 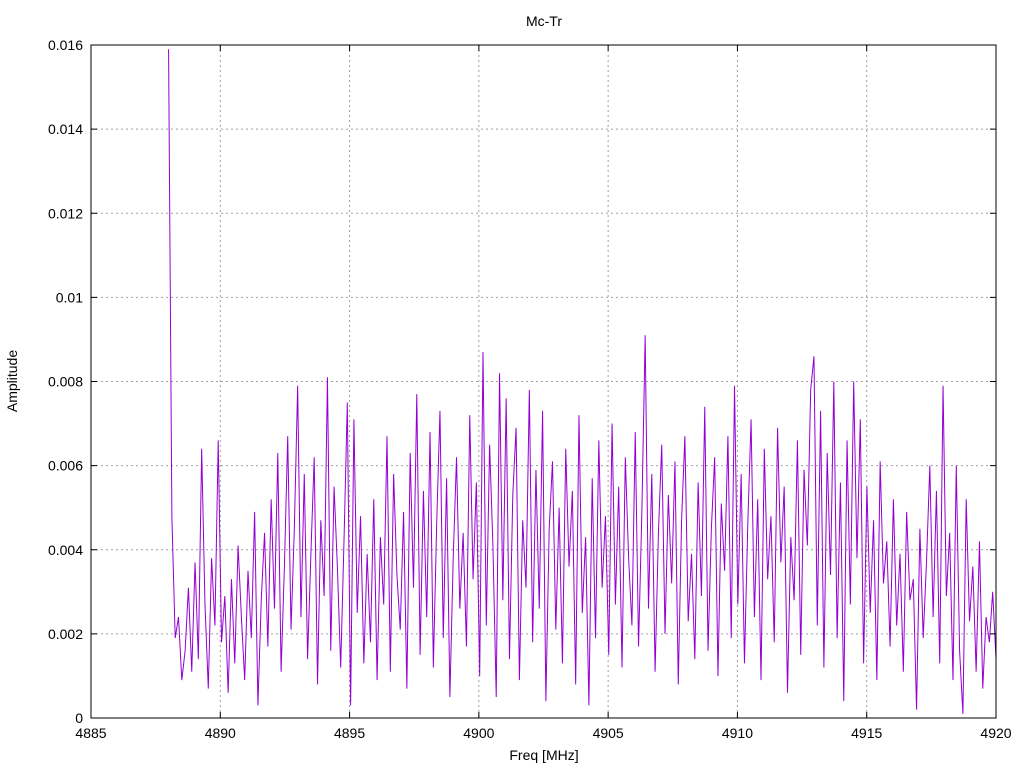 I want to click on y-tick-label: 0.006, so click(x=65, y=466).